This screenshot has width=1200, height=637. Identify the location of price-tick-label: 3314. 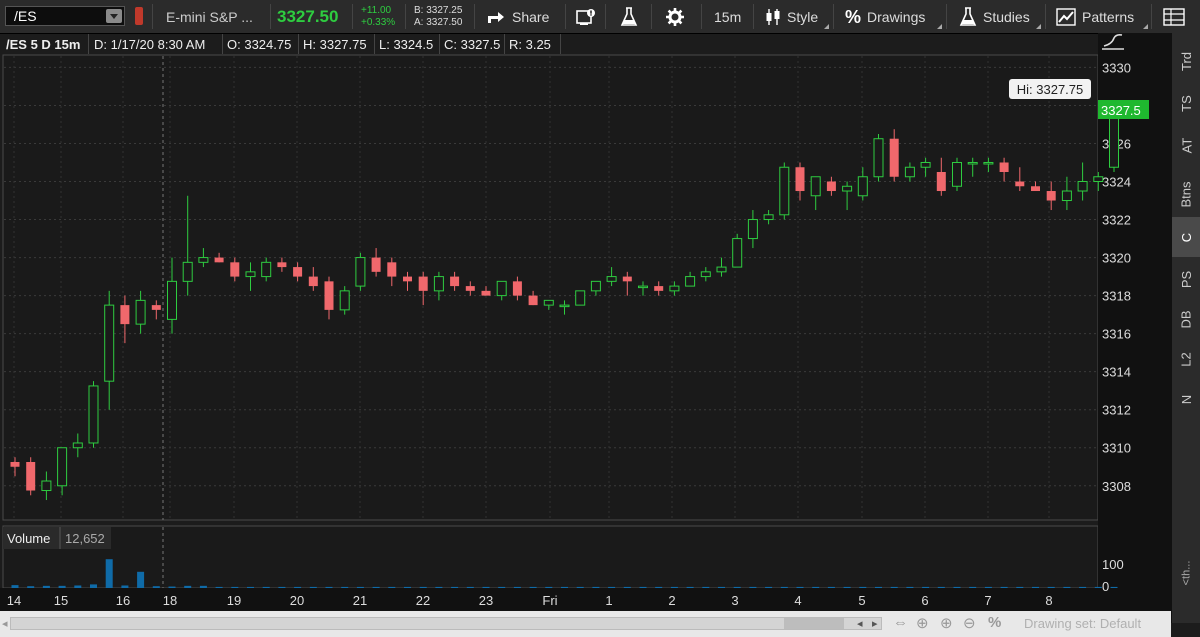
(1116, 372).